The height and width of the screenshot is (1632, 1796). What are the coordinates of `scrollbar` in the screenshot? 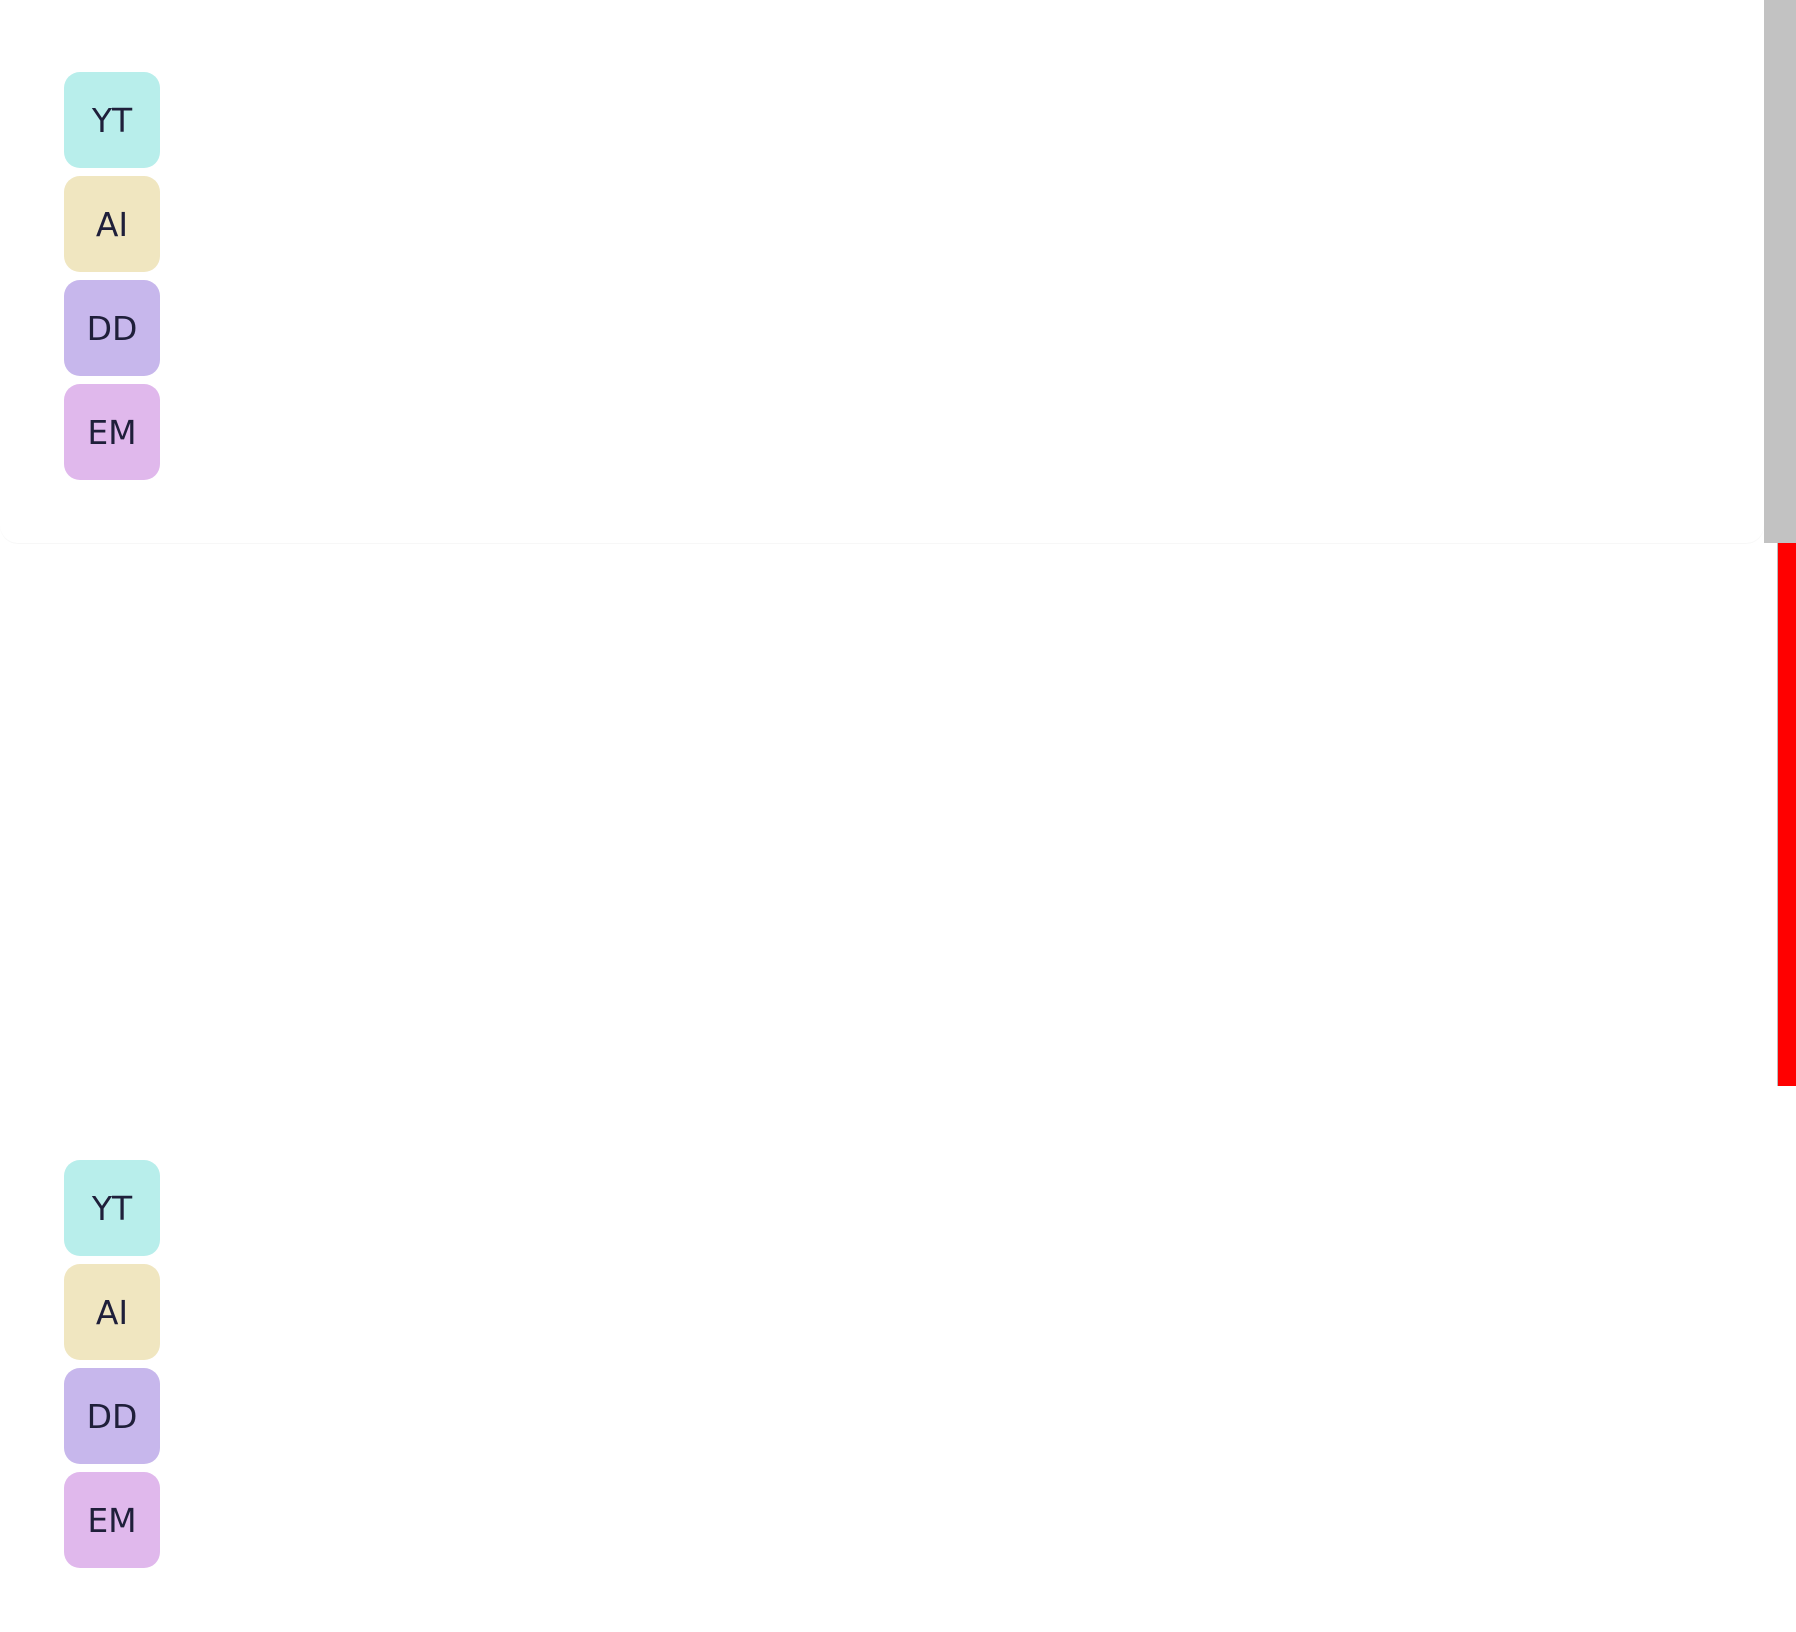 It's located at (1780, 816).